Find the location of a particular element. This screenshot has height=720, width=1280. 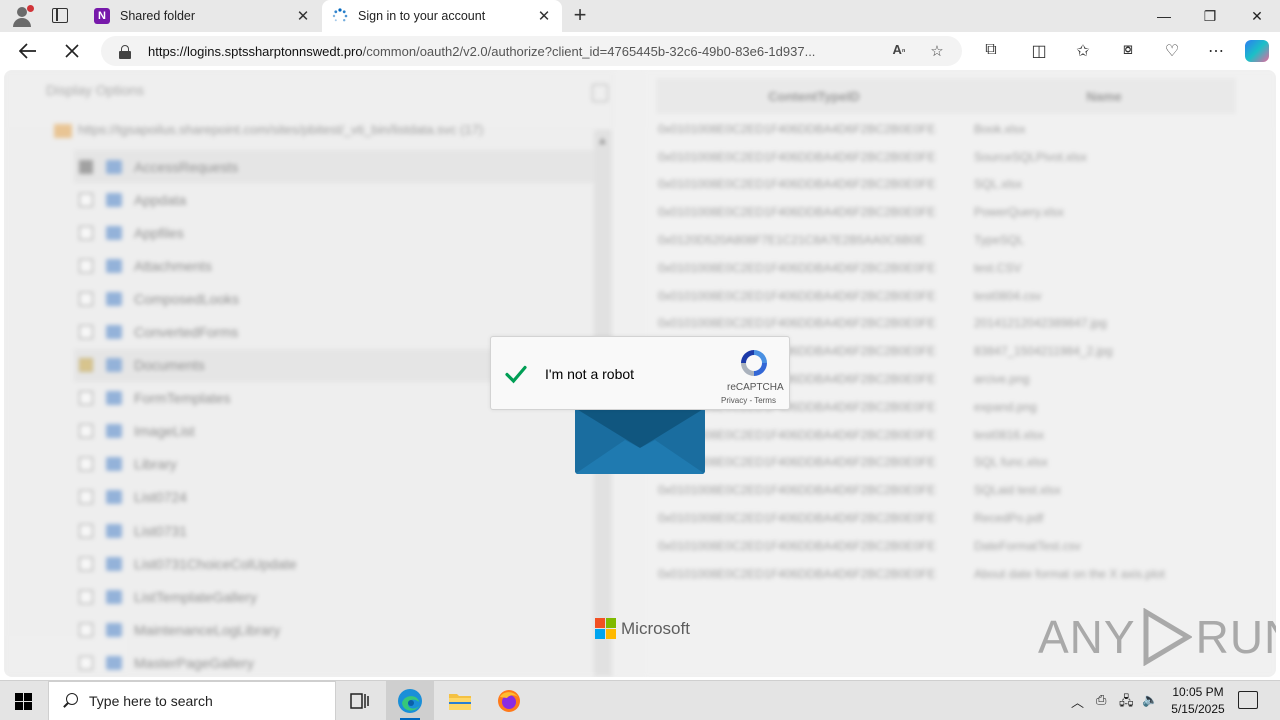

tab-actions-icon is located at coordinates (60, 15).